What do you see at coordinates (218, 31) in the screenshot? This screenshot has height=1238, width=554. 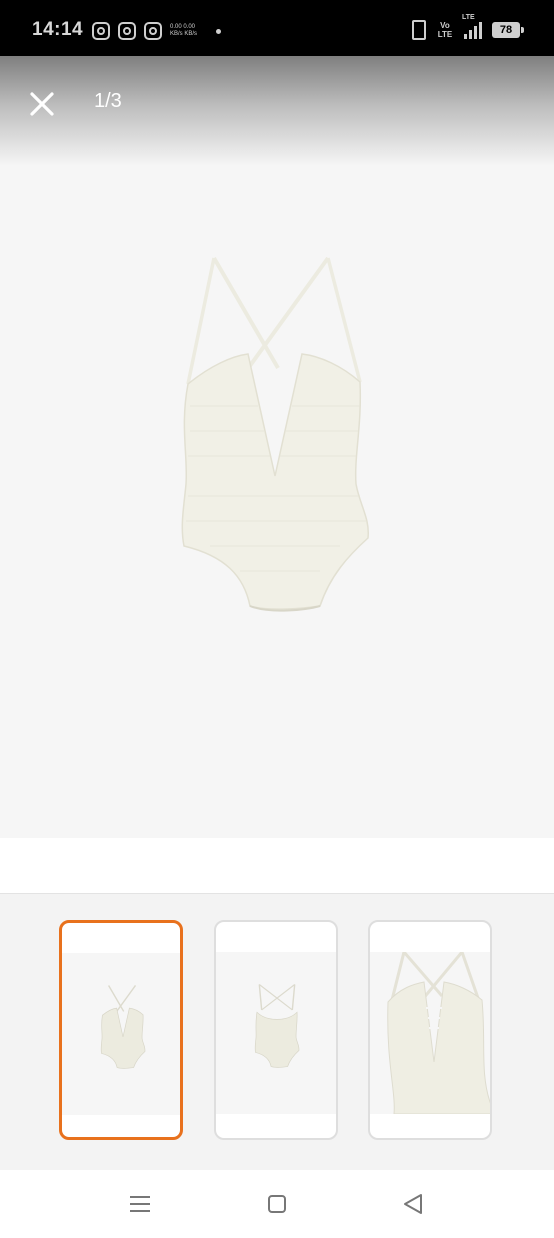 I see `more-notifications-dot-icon` at bounding box center [218, 31].